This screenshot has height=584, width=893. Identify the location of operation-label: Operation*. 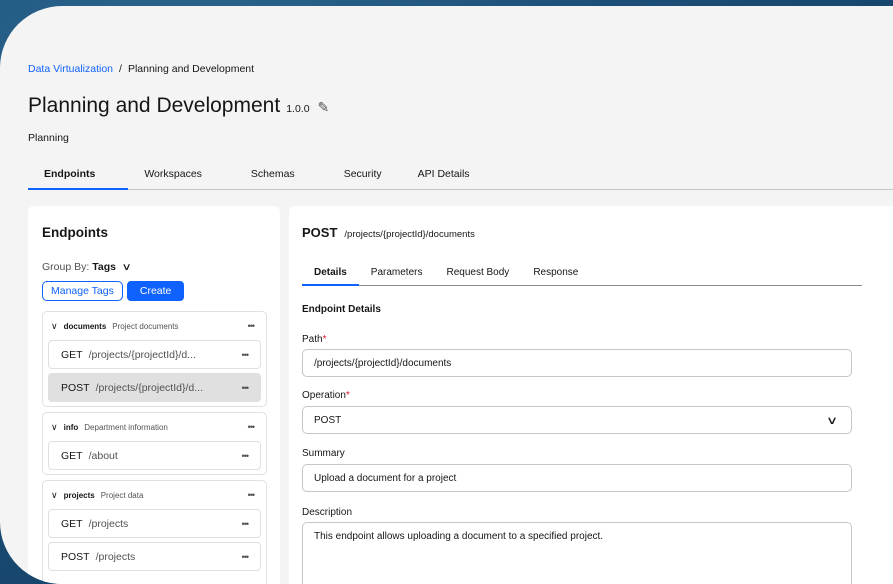
(326, 395).